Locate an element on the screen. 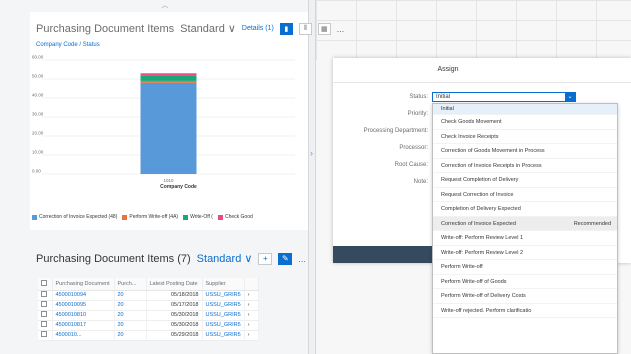  legend-item: Check Good is located at coordinates (235, 217).